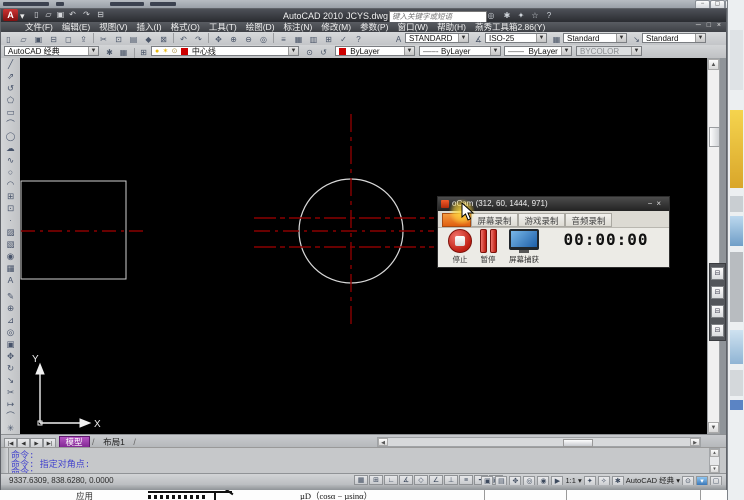 Image resolution: width=744 pixels, height=500 pixels. I want to click on spline-icon: ∿, so click(10, 160).